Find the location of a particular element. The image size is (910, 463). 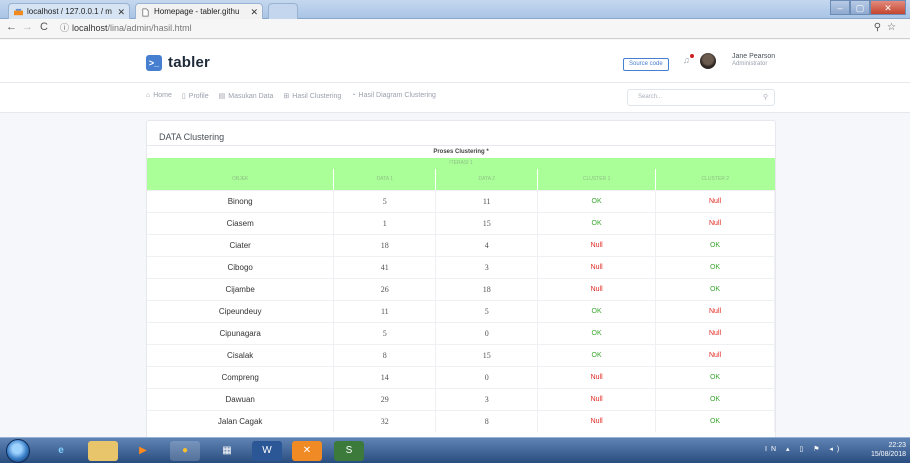

nav-item-profile: ▯ Profile is located at coordinates (195, 96).